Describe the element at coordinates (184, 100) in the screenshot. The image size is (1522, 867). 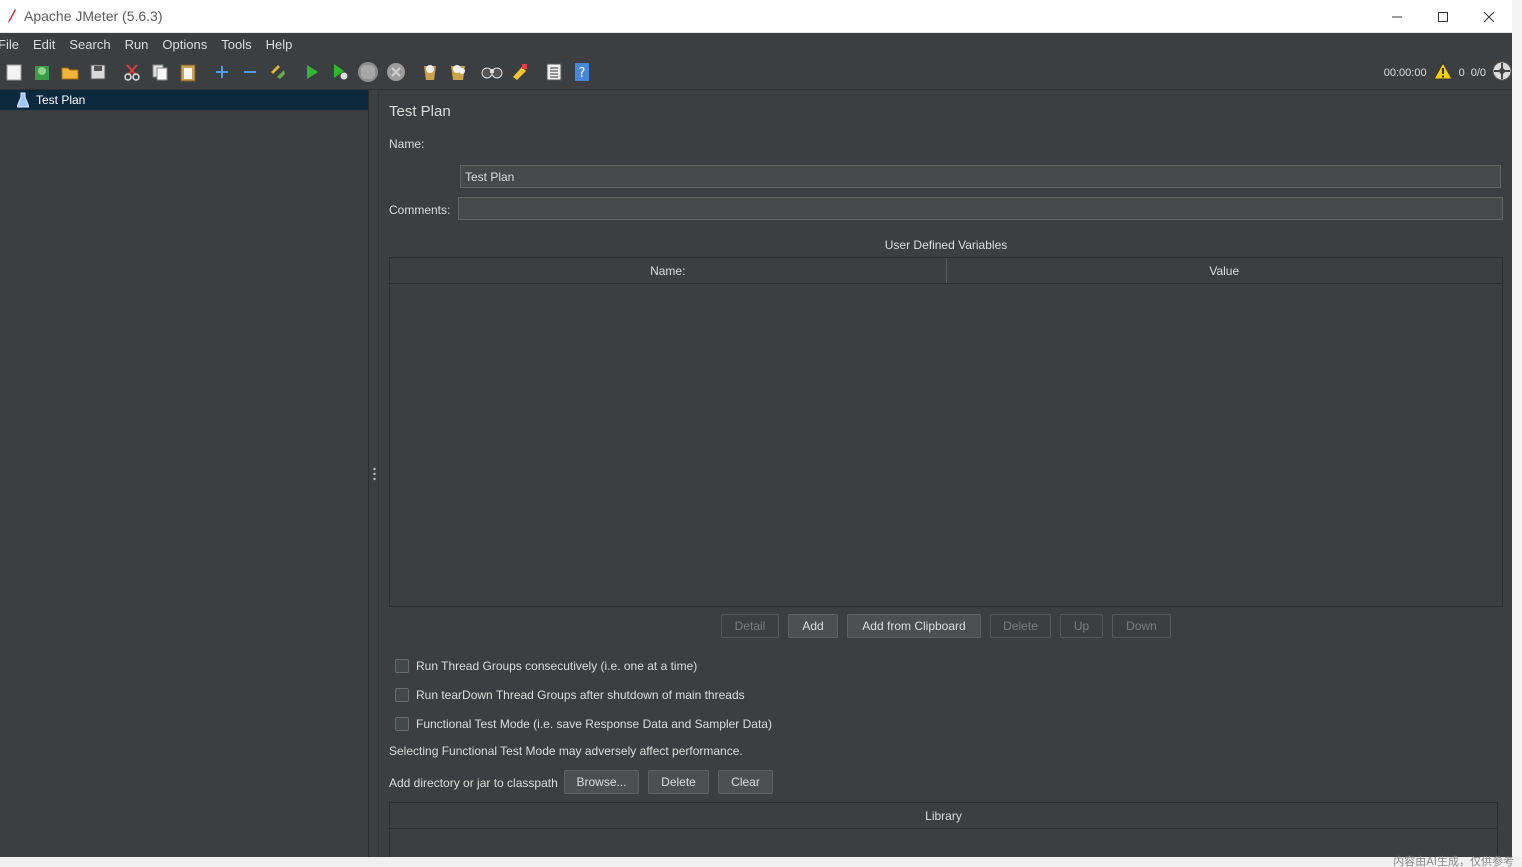
I see `tree-item-test-plan: Test Plan` at that location.